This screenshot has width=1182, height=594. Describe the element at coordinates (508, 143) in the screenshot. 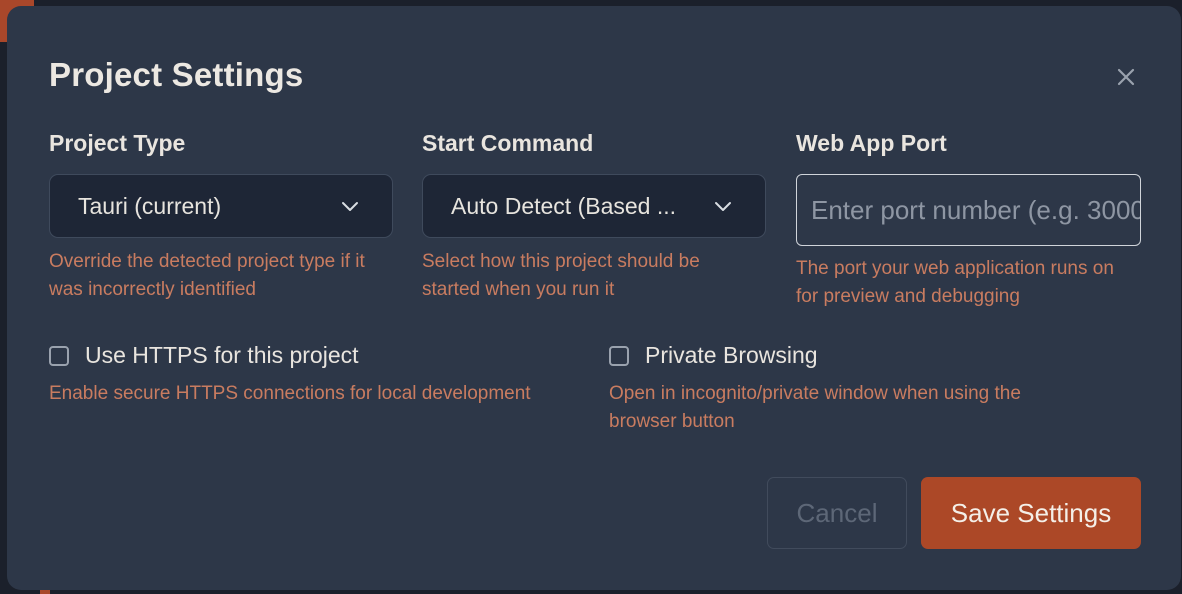

I see `start-command-label: Start Command` at that location.